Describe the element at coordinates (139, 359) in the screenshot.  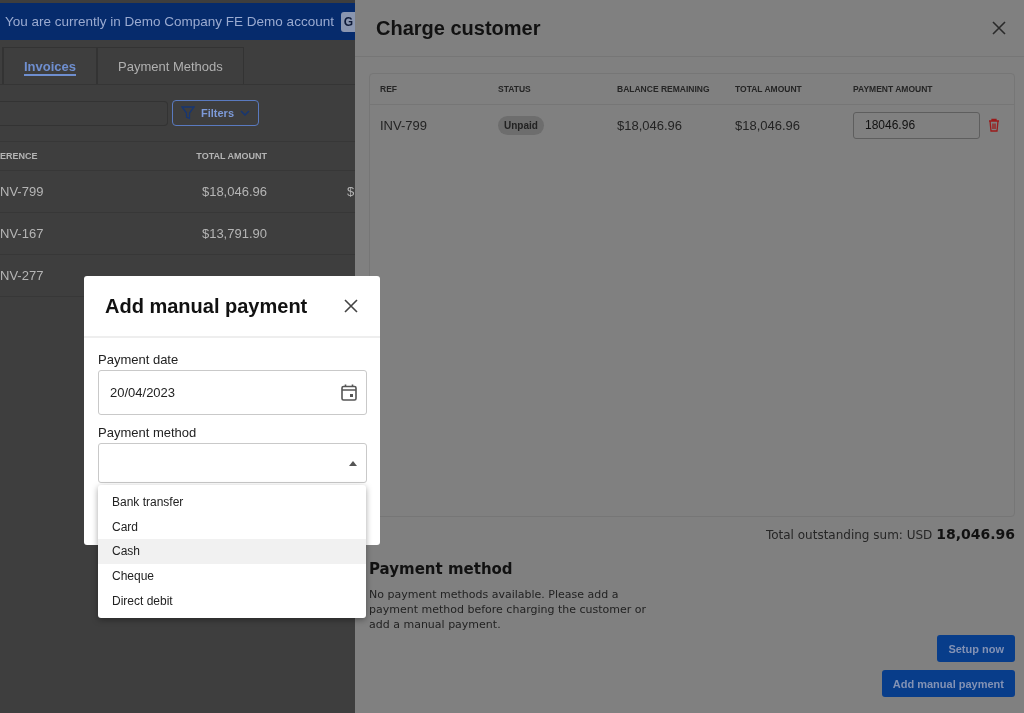
I see `field-label: Payment date` at that location.